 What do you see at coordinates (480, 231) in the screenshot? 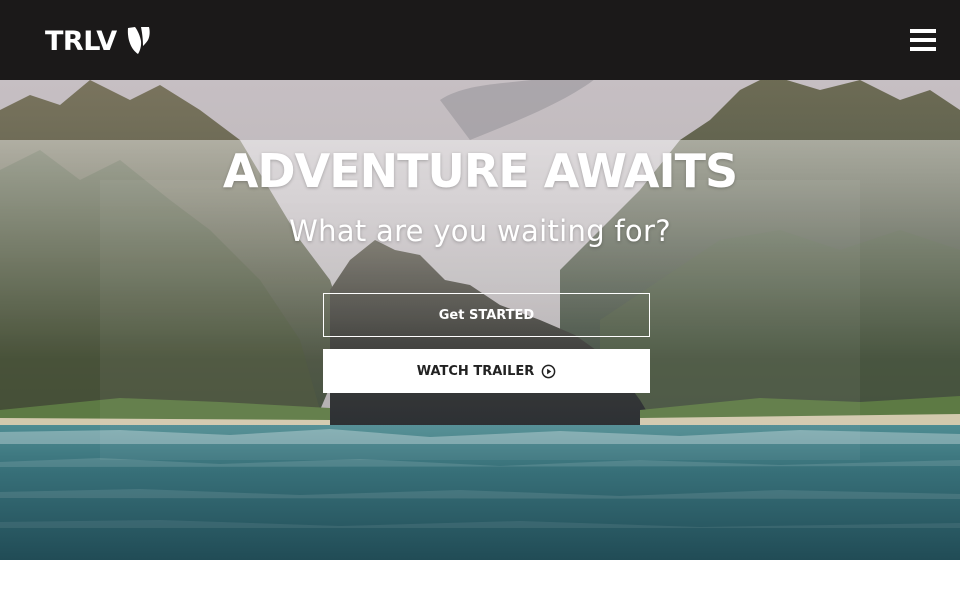
I see `hero-subtitle: What are you waiting for?` at bounding box center [480, 231].